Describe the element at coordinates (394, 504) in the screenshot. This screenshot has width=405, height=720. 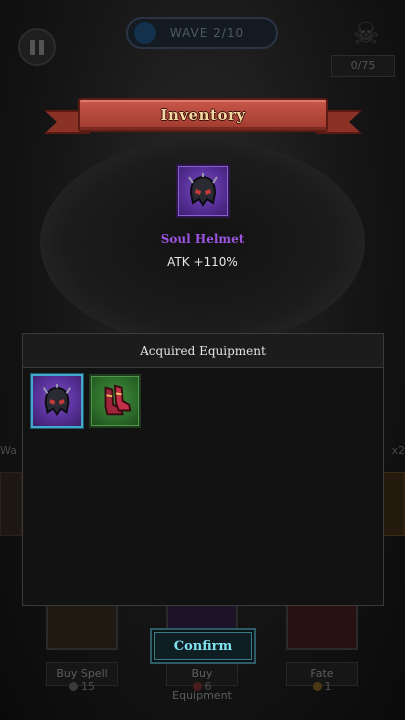
I see `side-right-card` at that location.